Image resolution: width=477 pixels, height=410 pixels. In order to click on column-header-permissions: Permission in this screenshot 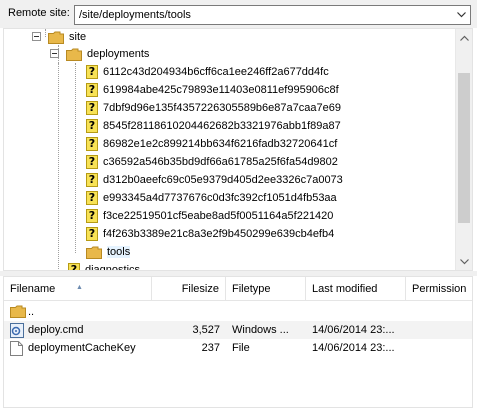, I will do `click(439, 289)`.